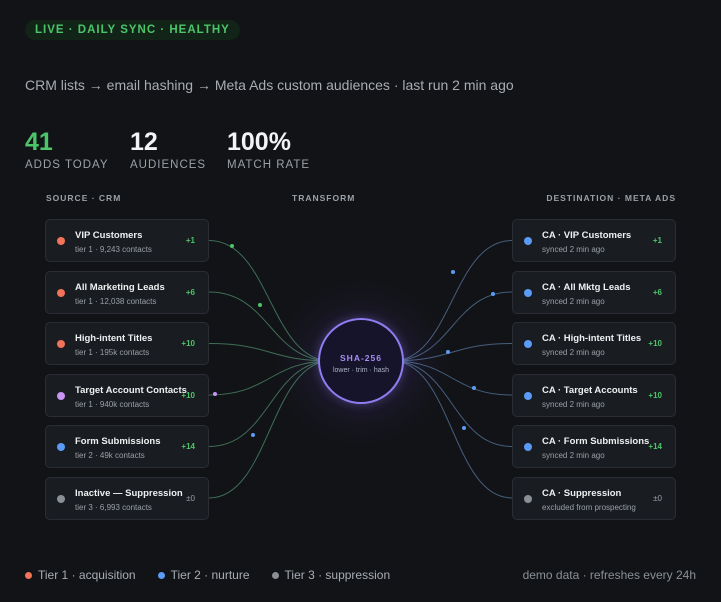  Describe the element at coordinates (131, 390) in the screenshot. I see `source-name: Target Account Contacts` at that location.